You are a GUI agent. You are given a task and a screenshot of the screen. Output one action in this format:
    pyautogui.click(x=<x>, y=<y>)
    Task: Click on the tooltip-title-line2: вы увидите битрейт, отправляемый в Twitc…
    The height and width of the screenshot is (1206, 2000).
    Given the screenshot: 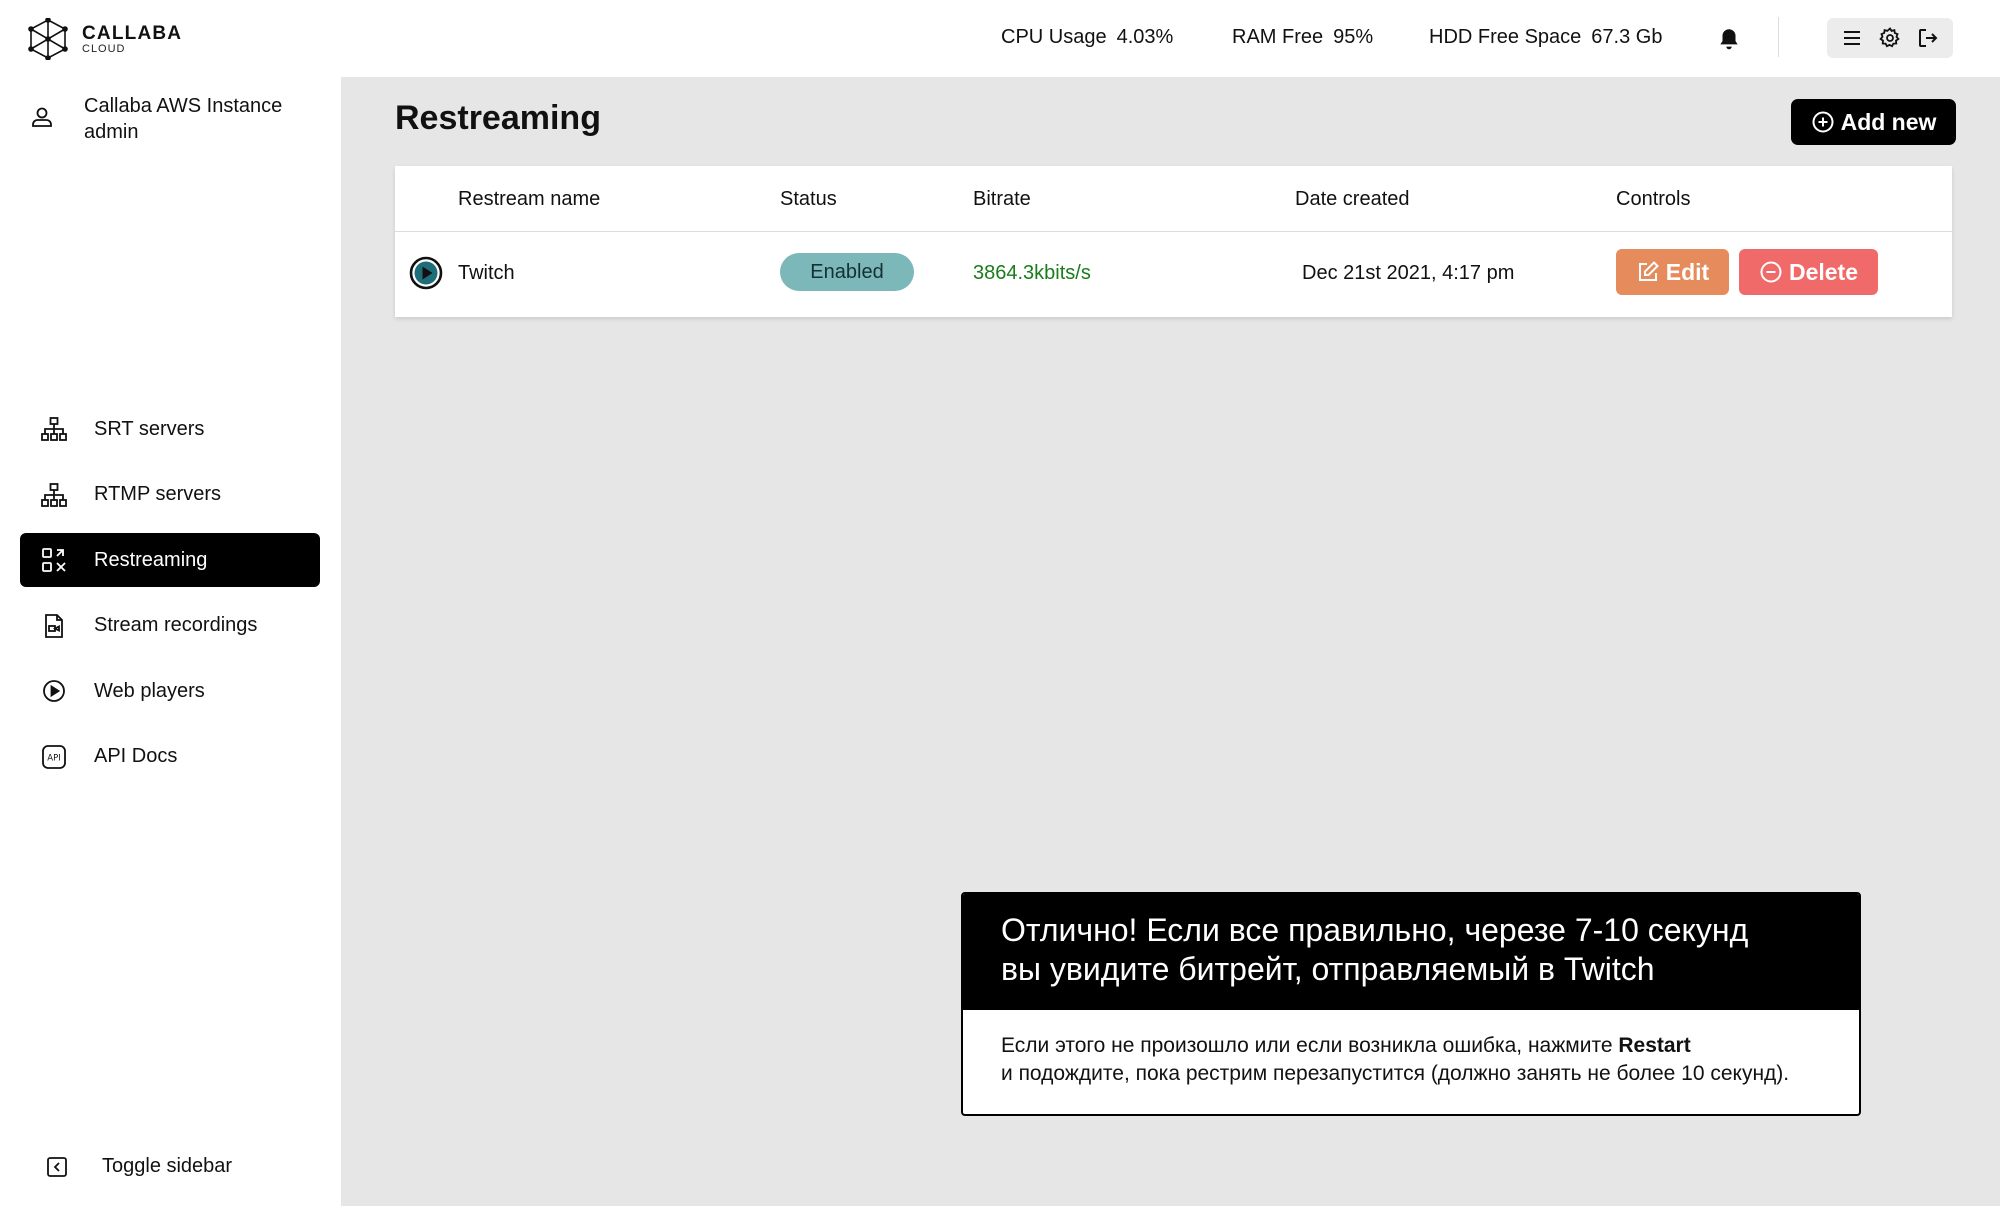 What is the action you would take?
    pyautogui.click(x=1328, y=969)
    